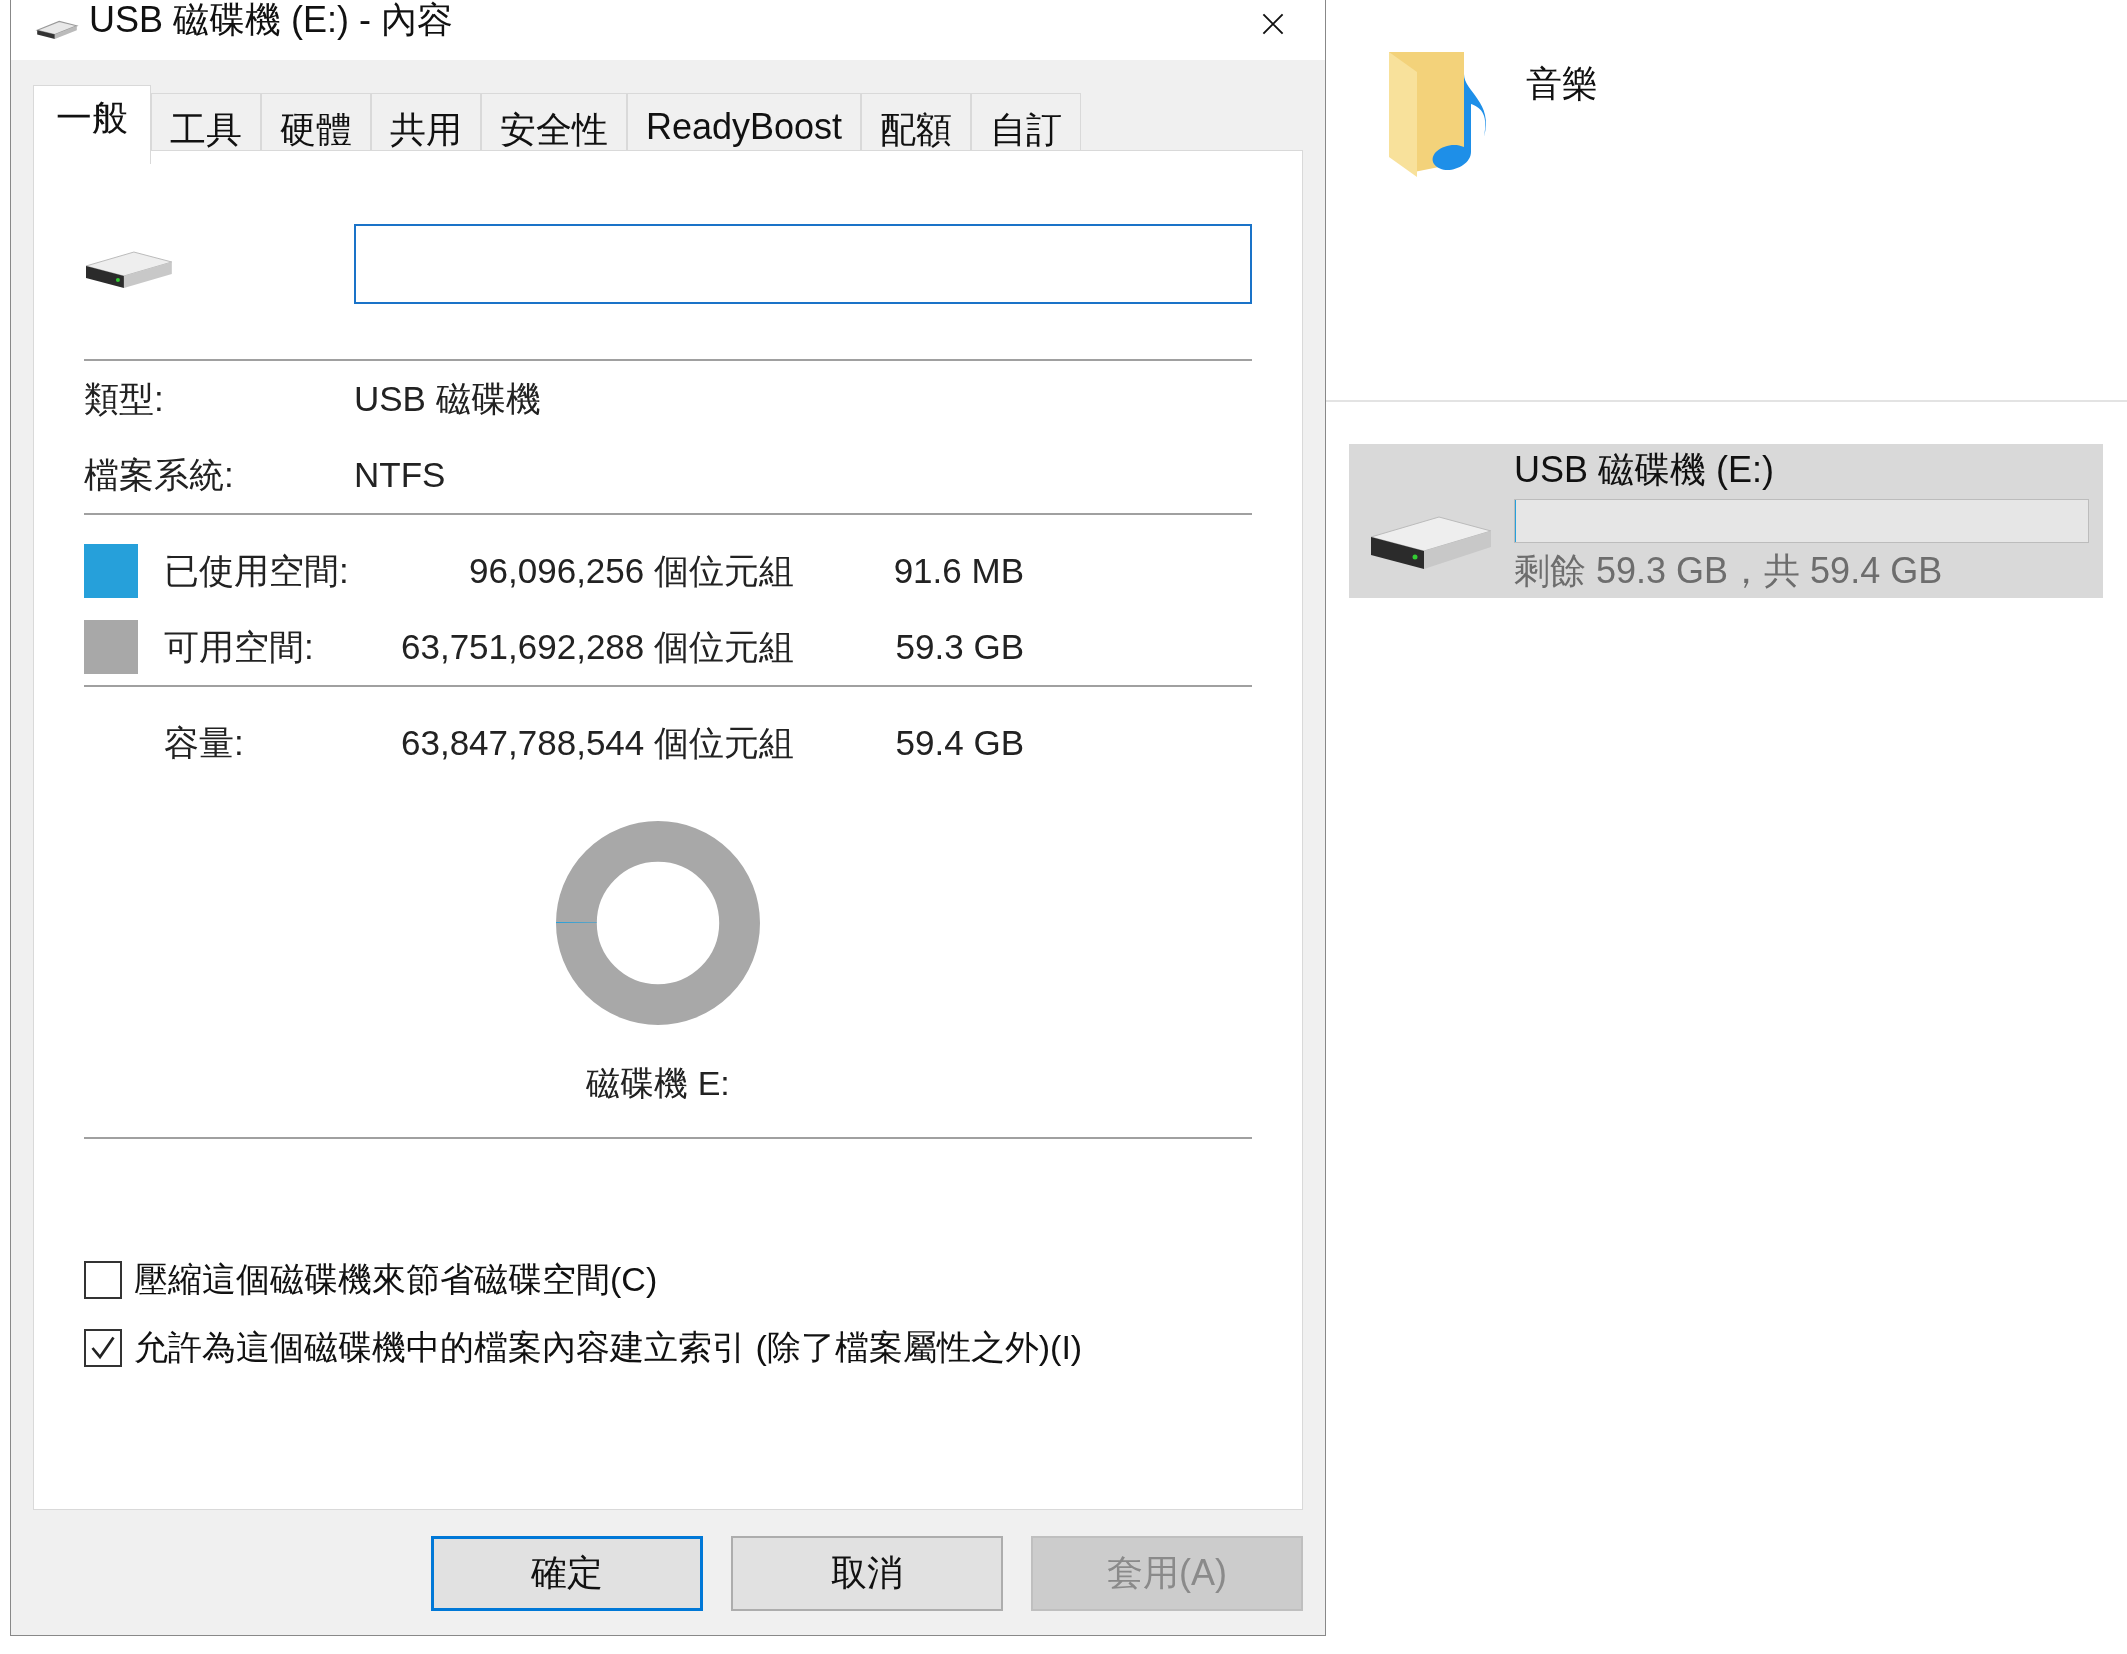 Image resolution: width=2127 pixels, height=1654 pixels. What do you see at coordinates (958, 571) in the screenshot?
I see `size-value: 91.6 MB` at bounding box center [958, 571].